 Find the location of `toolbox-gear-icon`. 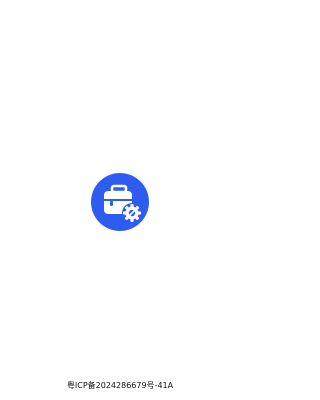

toolbox-gear-icon is located at coordinates (123, 203).